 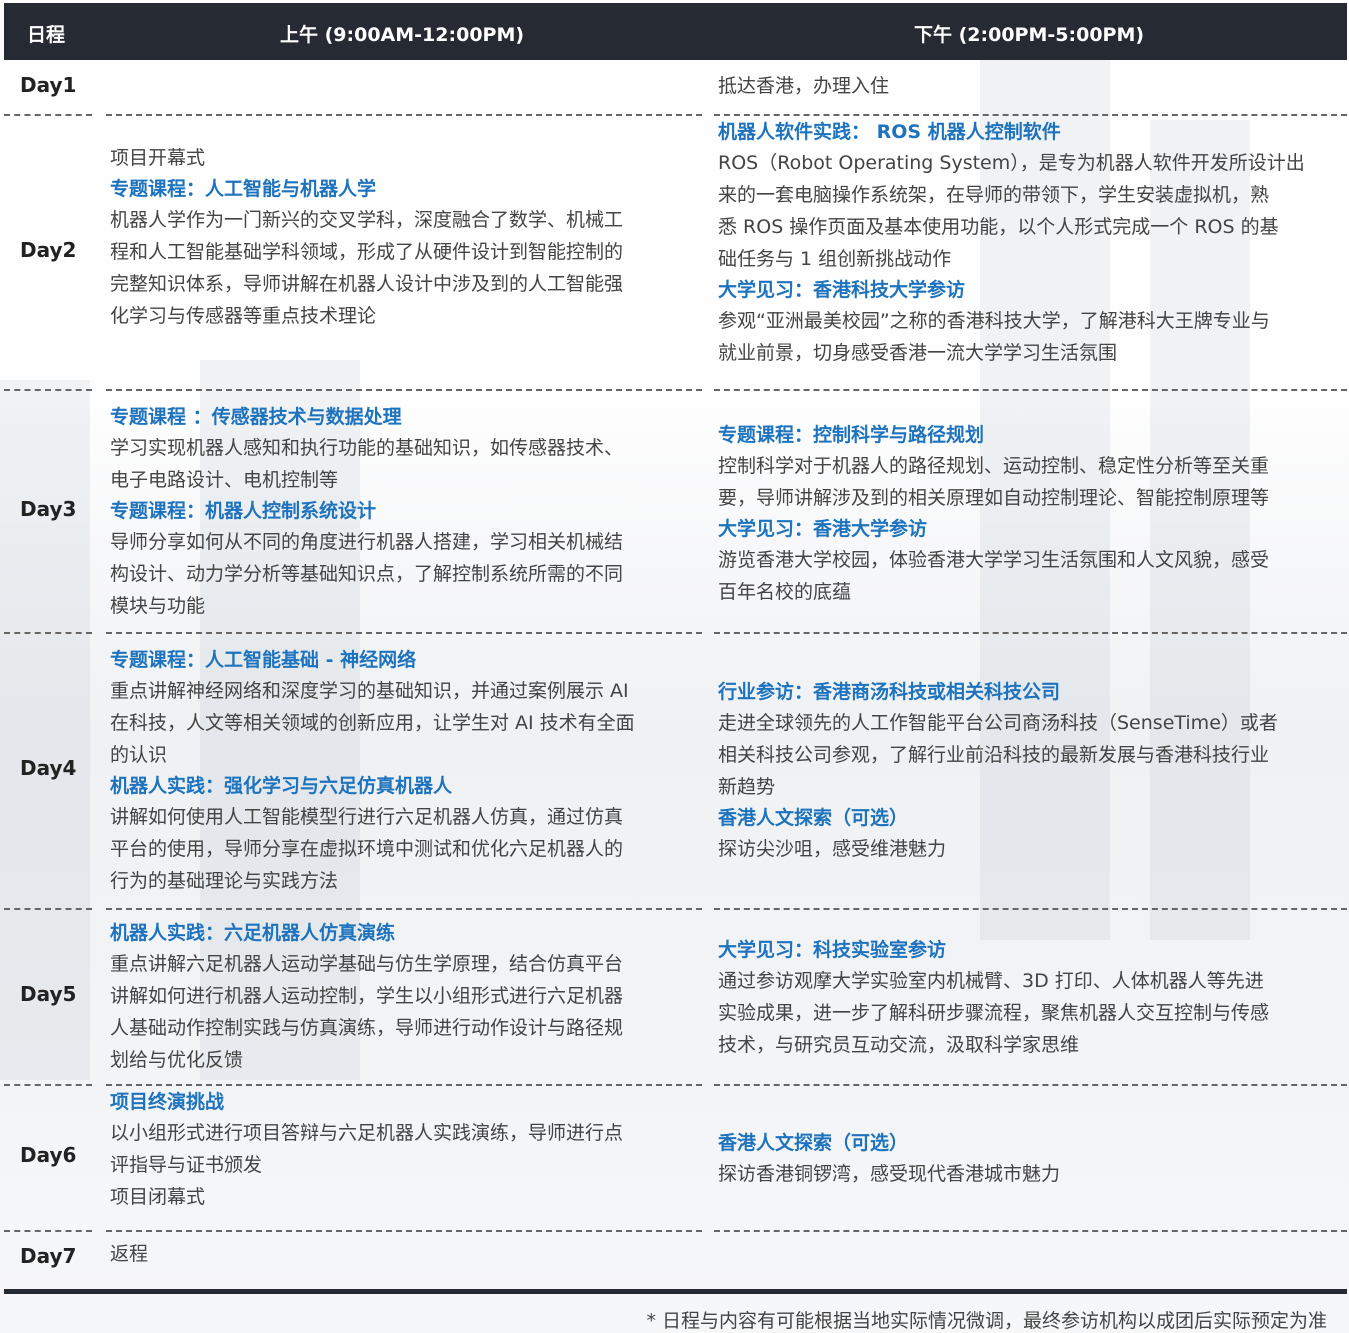 What do you see at coordinates (186, 1165) in the screenshot?
I see `session-text-line: 评指导与证书颁发` at bounding box center [186, 1165].